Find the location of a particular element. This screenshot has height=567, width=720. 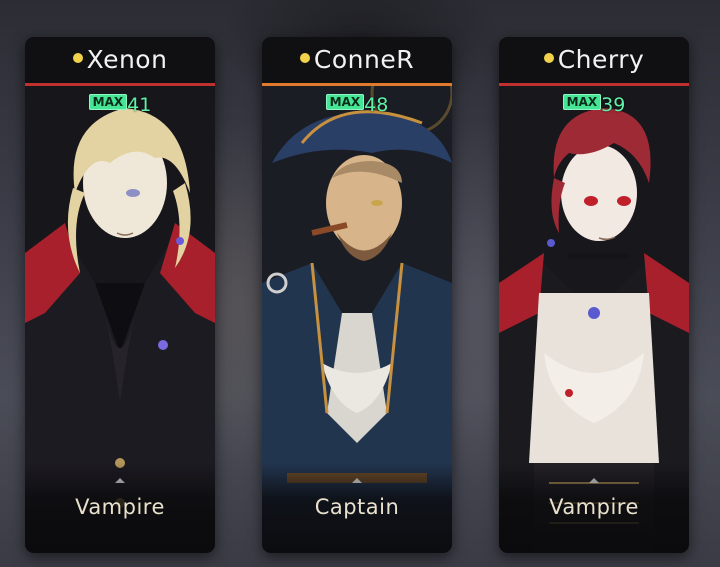

level-indicator: MAX 39 is located at coordinates (594, 105).